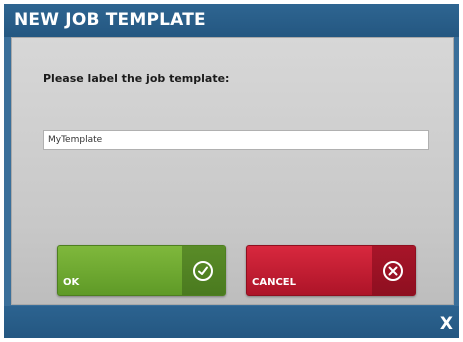  I want to click on cancel-button-label: CANCEL, so click(274, 282).